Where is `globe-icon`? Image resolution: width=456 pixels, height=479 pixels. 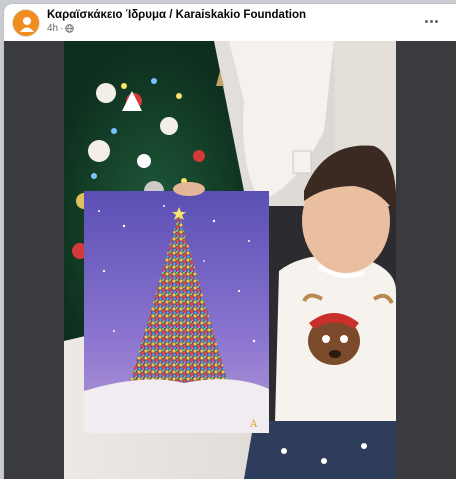 globe-icon is located at coordinates (70, 28).